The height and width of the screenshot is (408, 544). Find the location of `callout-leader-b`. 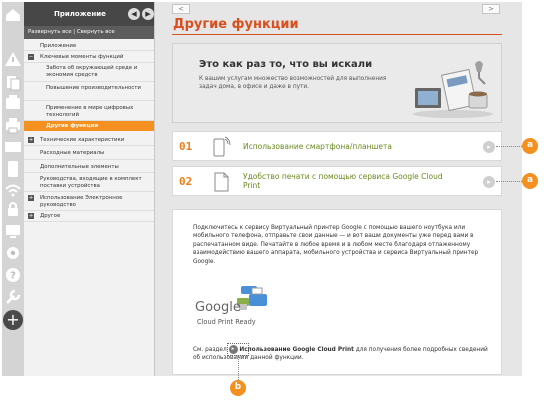

callout-leader-b is located at coordinates (238, 368).